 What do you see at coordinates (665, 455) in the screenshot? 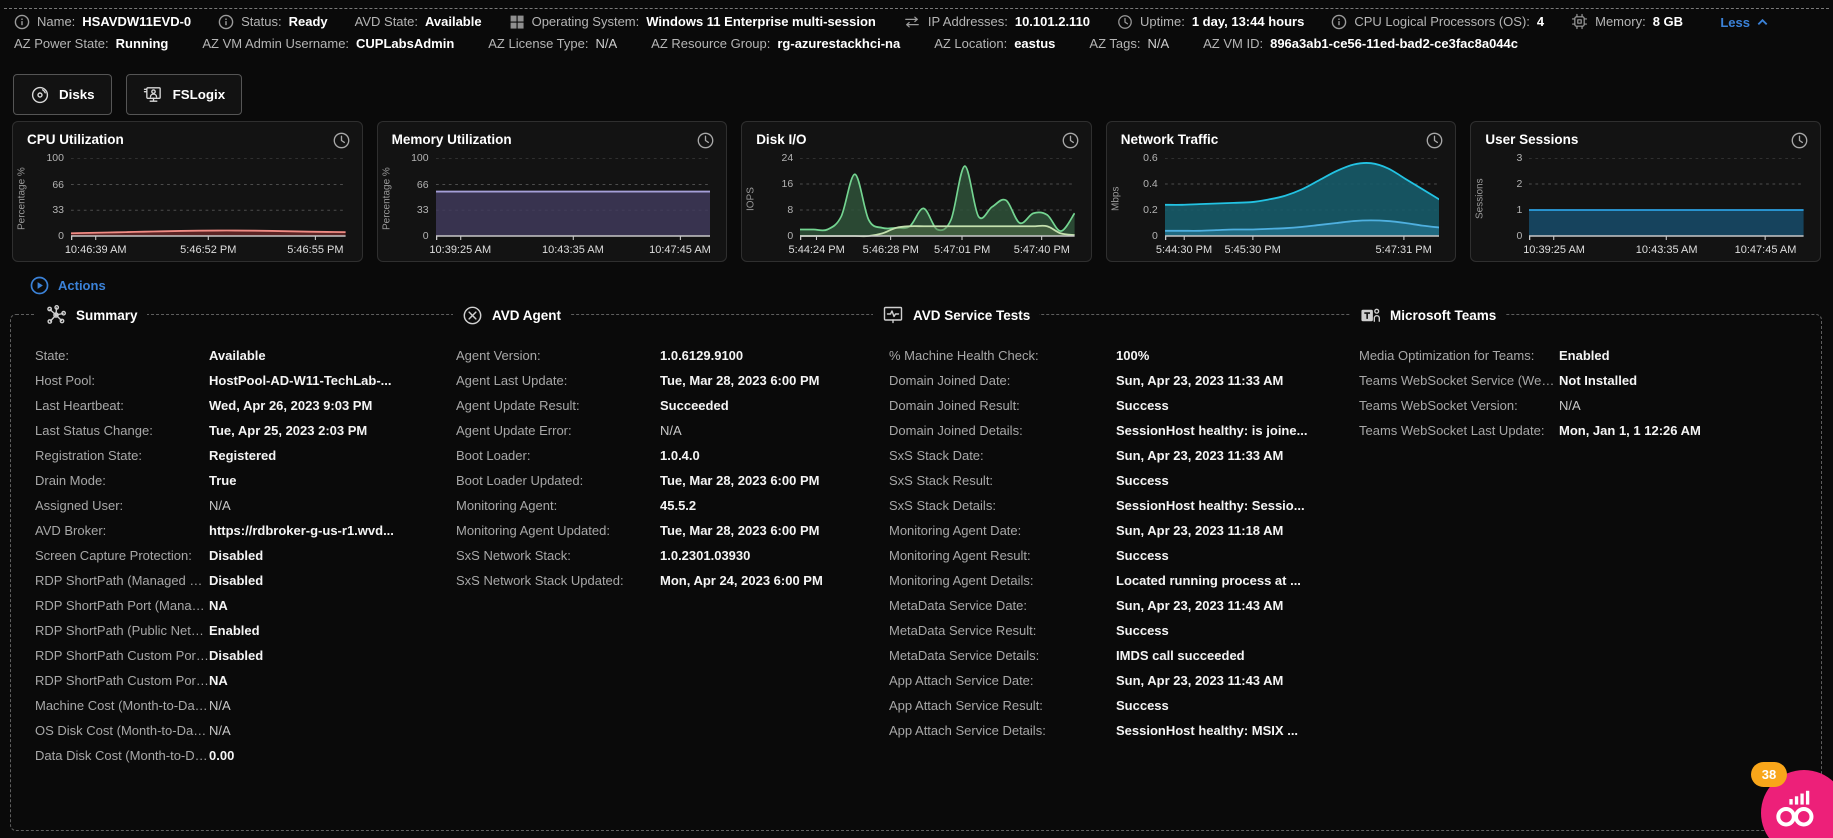
I see `detail-row: Boot Loader: 1.0.4.0` at bounding box center [665, 455].